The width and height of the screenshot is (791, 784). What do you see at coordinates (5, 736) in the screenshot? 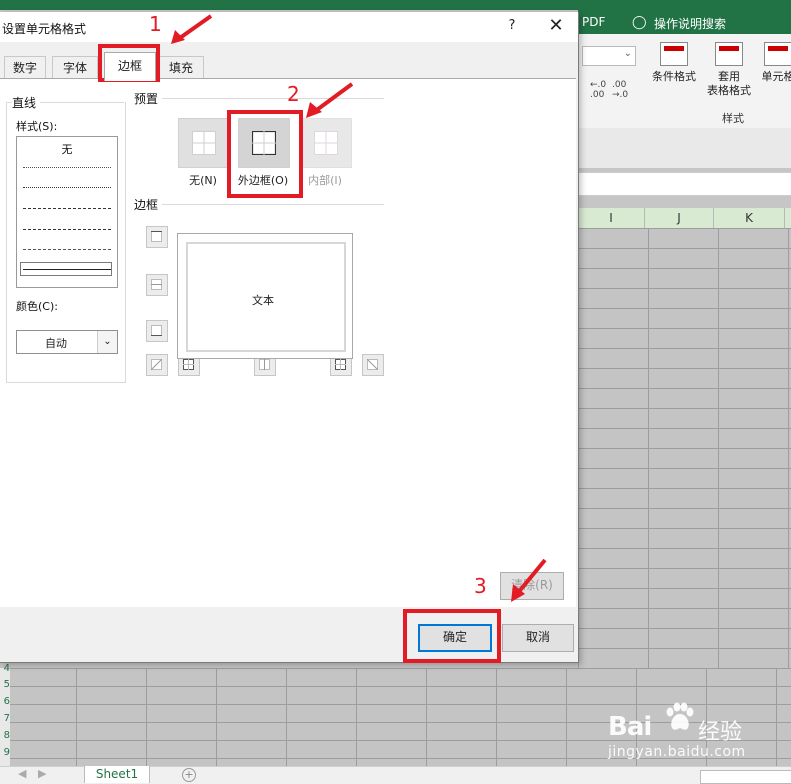
I see `row-number: 8` at bounding box center [5, 736].